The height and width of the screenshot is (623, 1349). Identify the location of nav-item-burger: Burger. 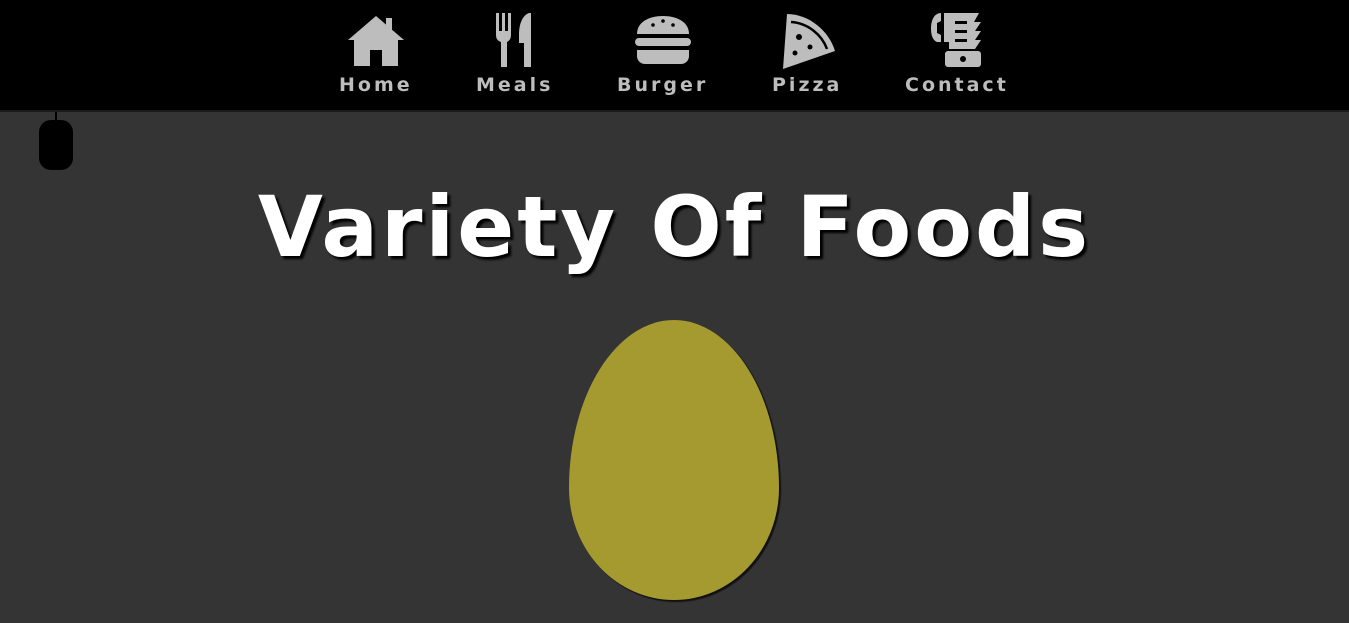
(662, 53).